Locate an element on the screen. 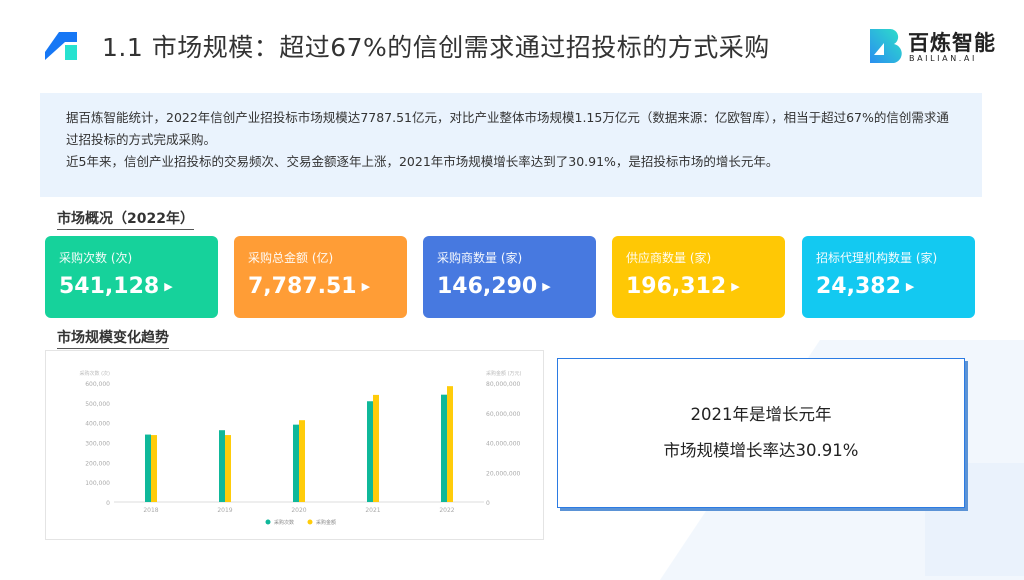 This screenshot has width=1024, height=580. stat-card: 采购次数 (次) 541,128 ▶ is located at coordinates (131, 277).